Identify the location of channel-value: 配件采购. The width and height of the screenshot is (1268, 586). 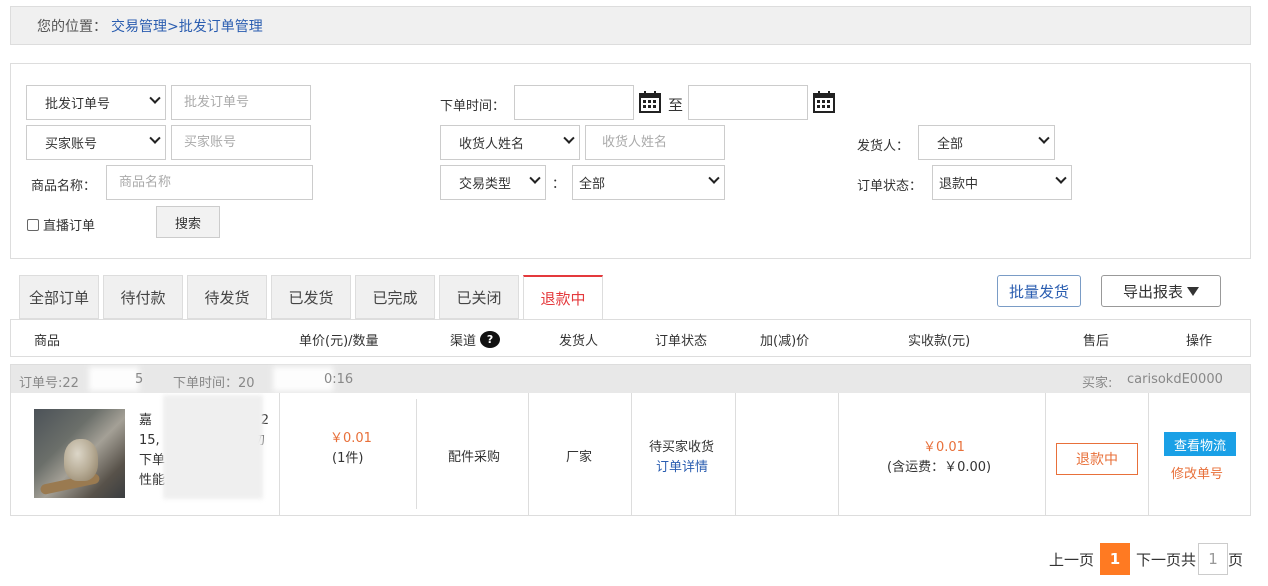
(474, 457).